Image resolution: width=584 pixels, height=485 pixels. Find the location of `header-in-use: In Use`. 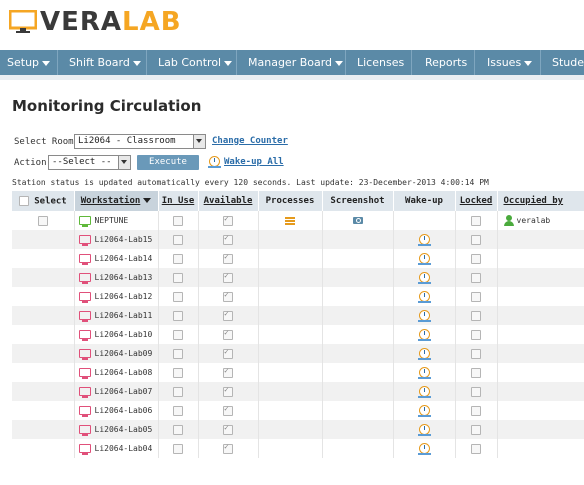

header-in-use: In Use is located at coordinates (178, 201).